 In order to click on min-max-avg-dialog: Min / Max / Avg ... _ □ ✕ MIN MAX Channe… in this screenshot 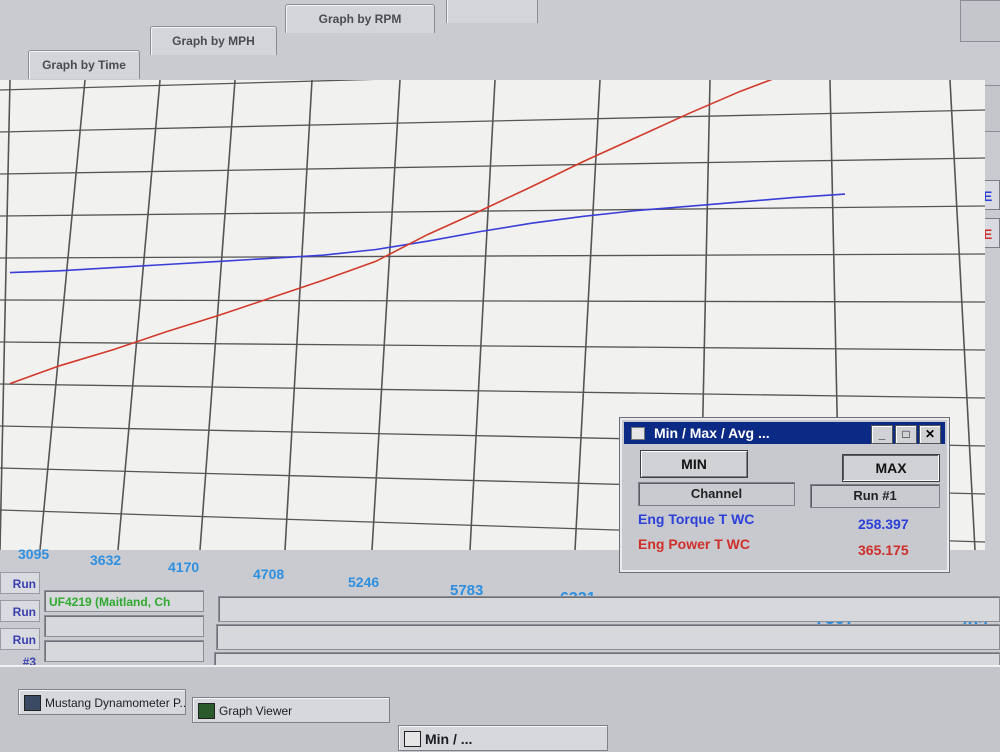, I will do `click(784, 495)`.